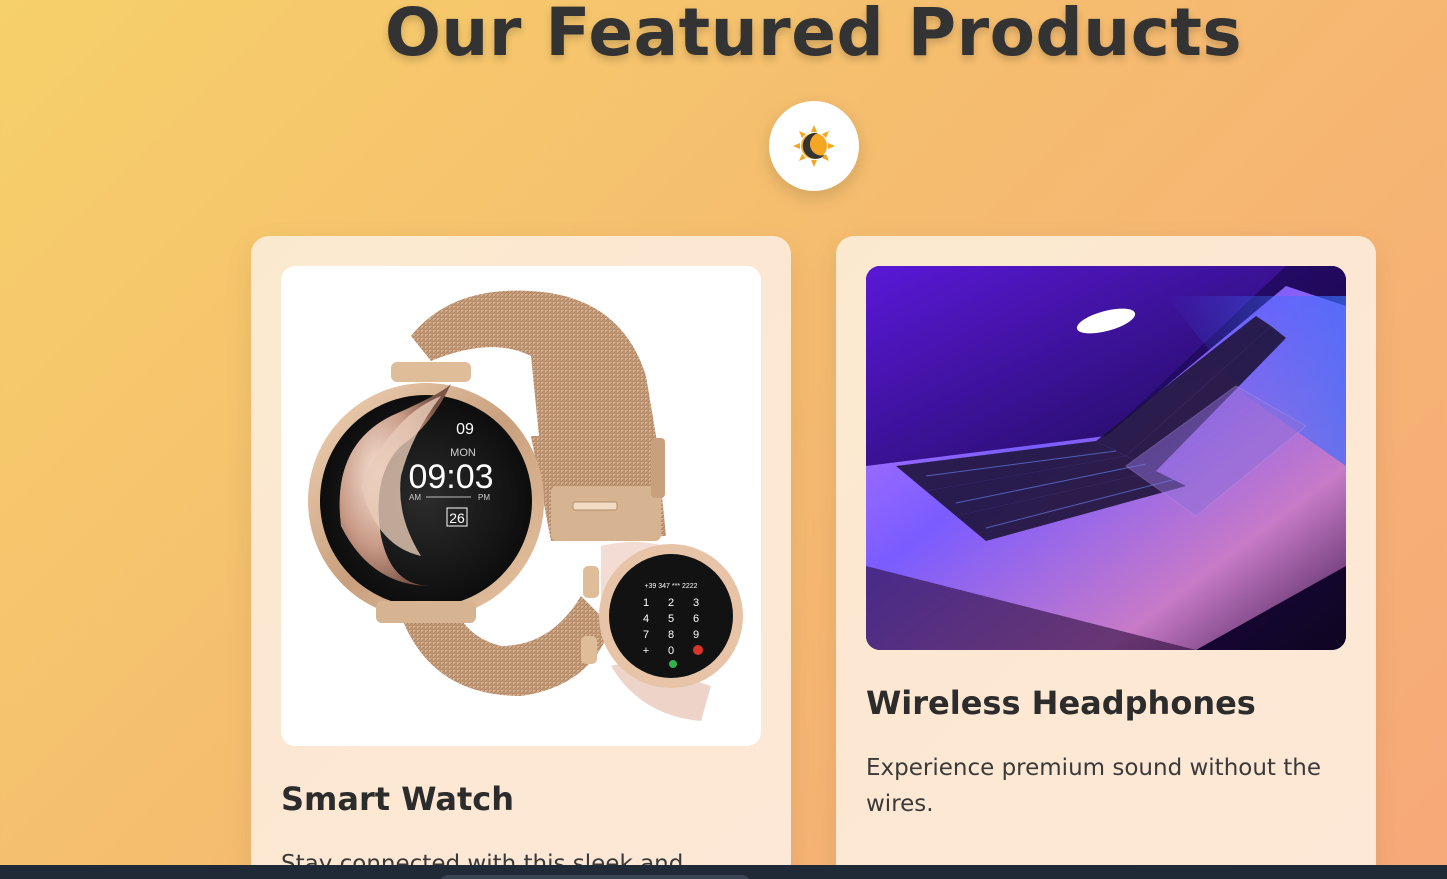 The image size is (1447, 879). What do you see at coordinates (595, 877) in the screenshot?
I see `taskbar-search-field` at bounding box center [595, 877].